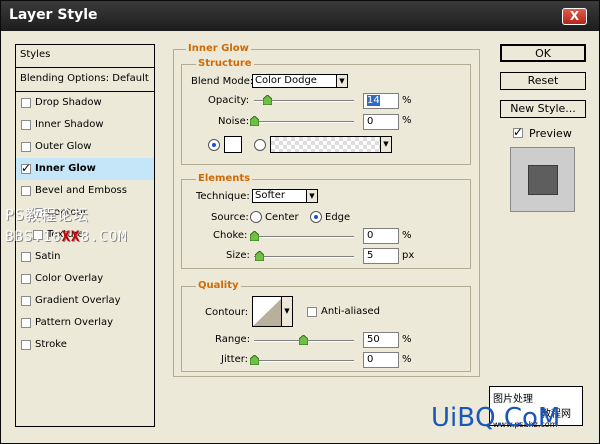 Image resolution: width=600 pixels, height=444 pixels. I want to click on range-slider-thumb, so click(303, 340).